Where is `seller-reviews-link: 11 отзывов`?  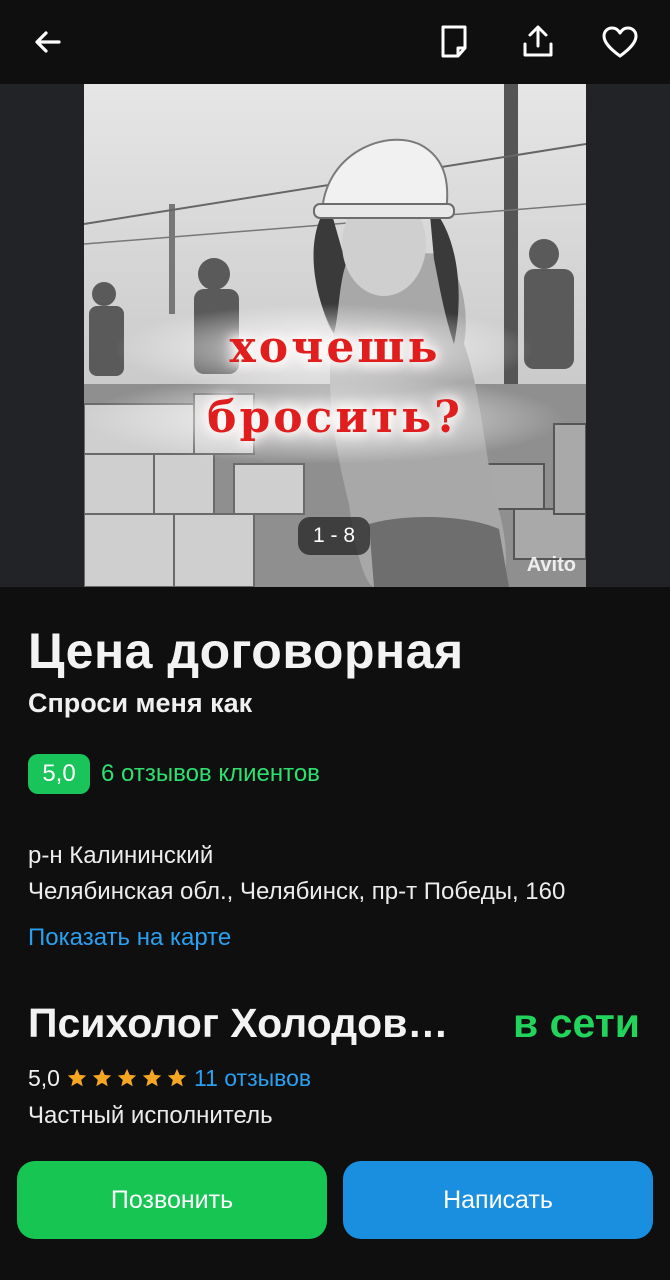
seller-reviews-link: 11 отзывов is located at coordinates (252, 1078).